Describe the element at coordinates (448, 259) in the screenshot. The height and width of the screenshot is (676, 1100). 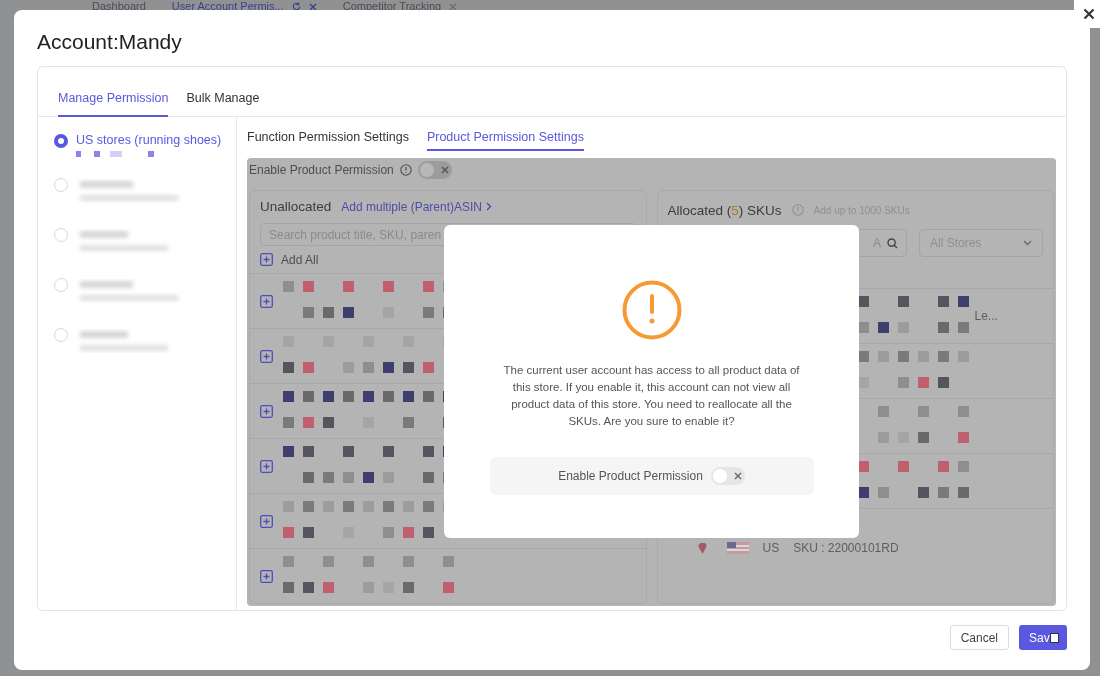
I see `add-all-button: Add All` at that location.